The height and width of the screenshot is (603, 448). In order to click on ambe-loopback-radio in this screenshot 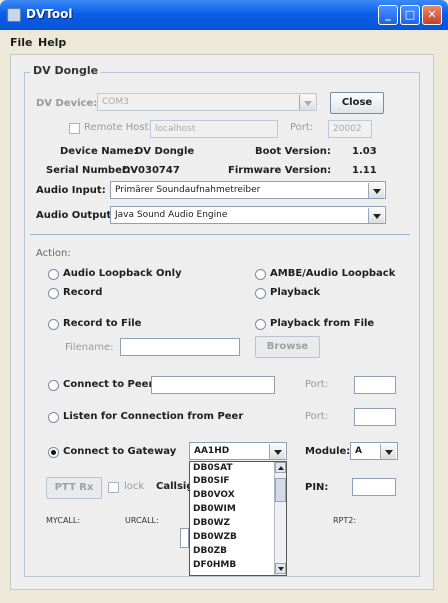, I will do `click(260, 274)`.